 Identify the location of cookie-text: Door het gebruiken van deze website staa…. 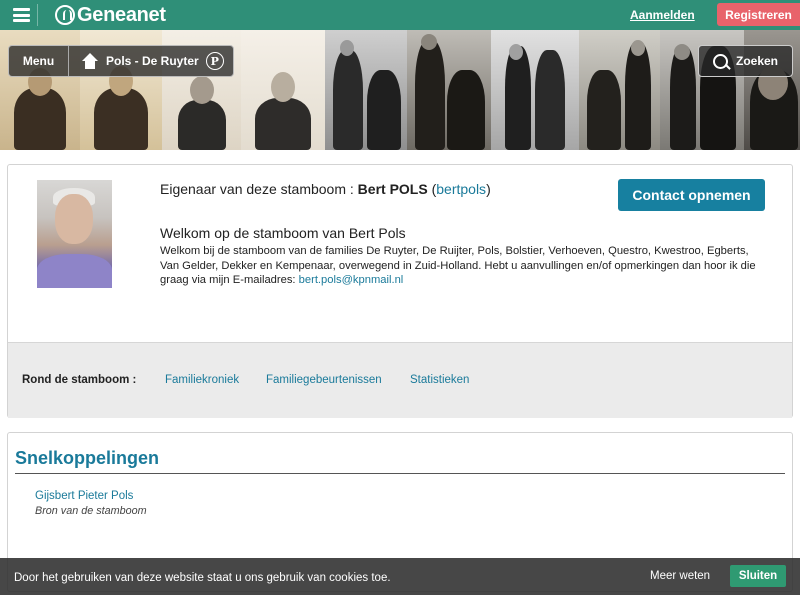
(202, 578).